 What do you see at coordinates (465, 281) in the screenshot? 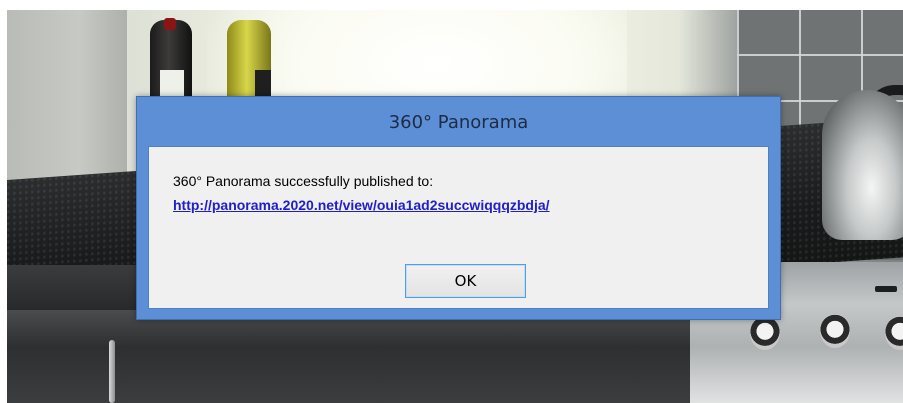
I see `ok-button: OK` at bounding box center [465, 281].